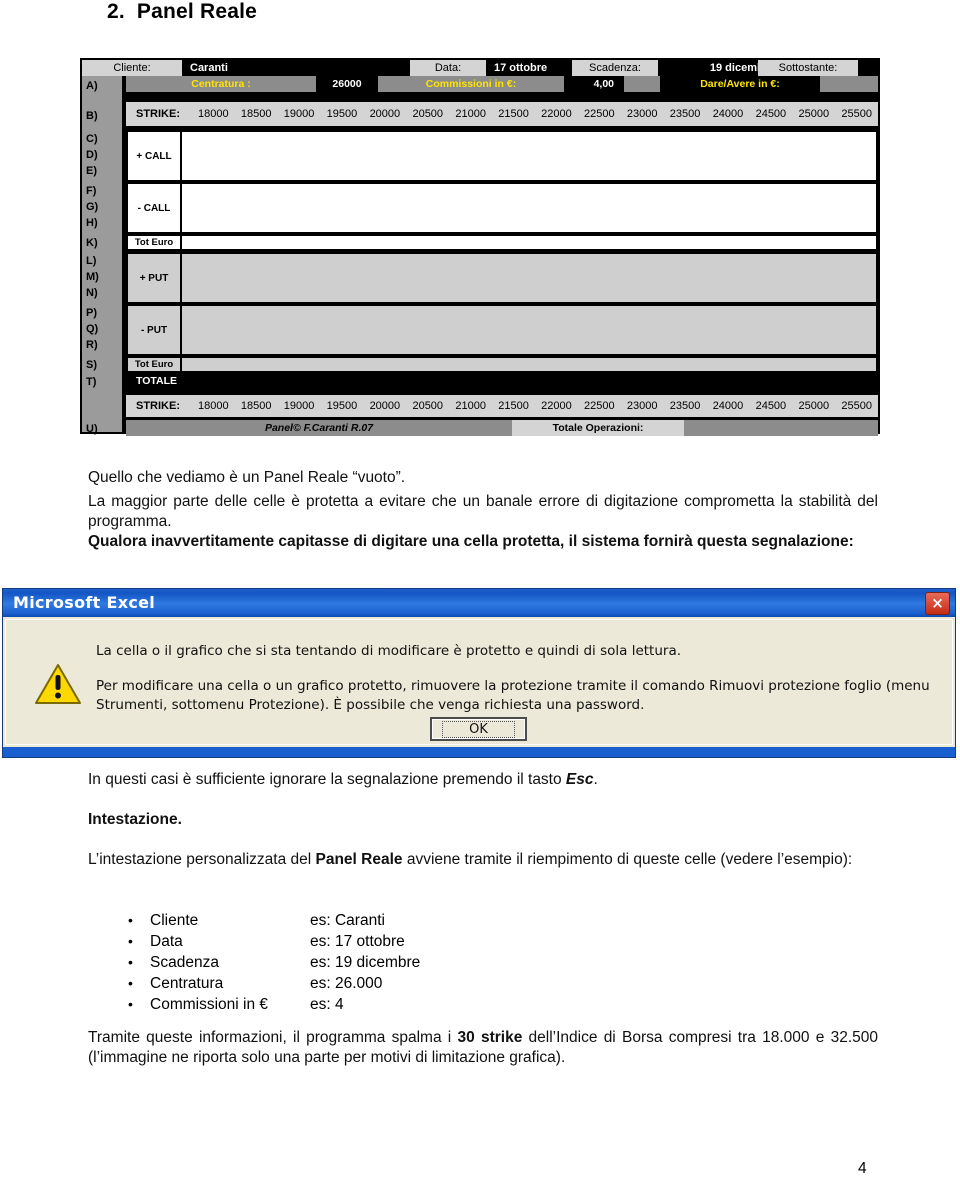 This screenshot has height=1179, width=960. Describe the element at coordinates (91, 365) in the screenshot. I see `row-letter-s: S)` at that location.